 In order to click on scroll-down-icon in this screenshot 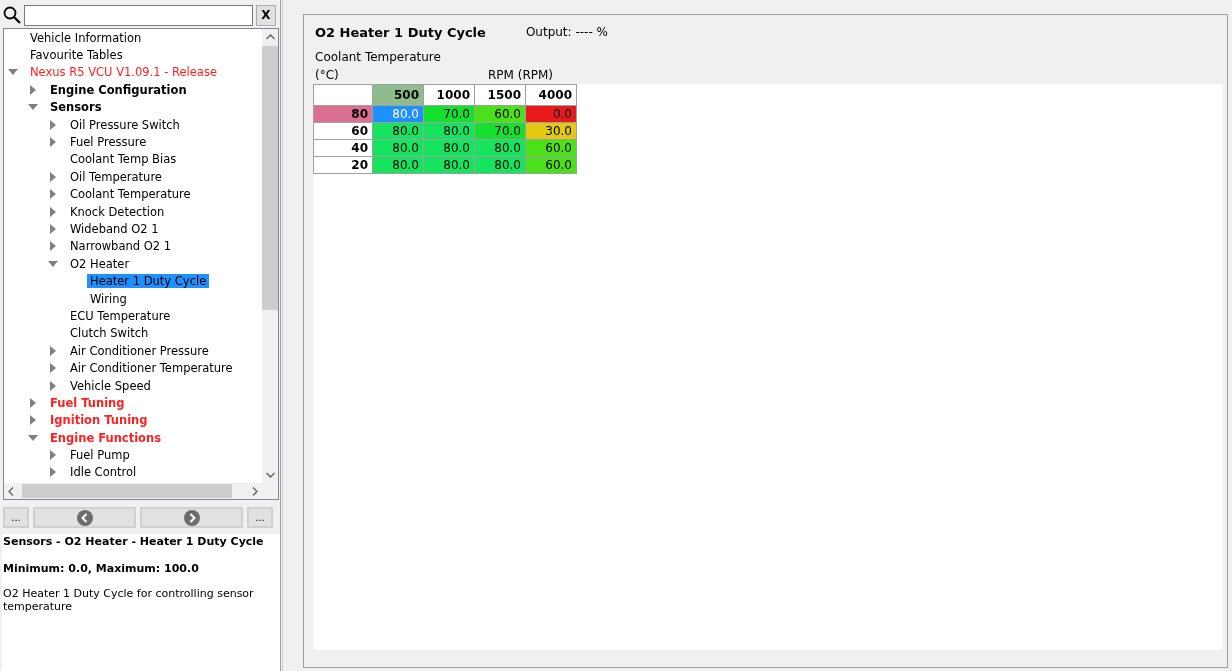, I will do `click(270, 475)`.